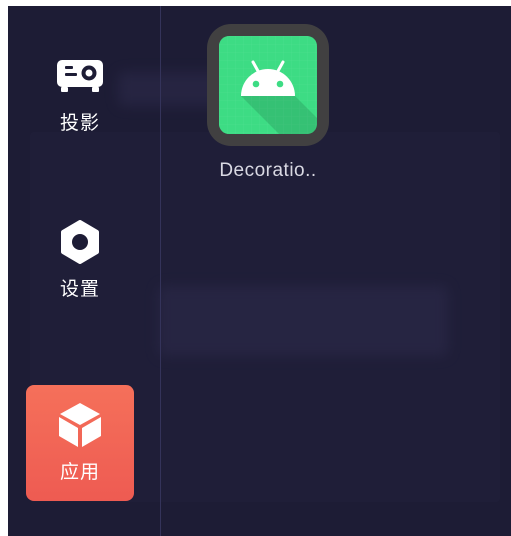  What do you see at coordinates (303, 321) in the screenshot?
I see `background-blur` at bounding box center [303, 321].